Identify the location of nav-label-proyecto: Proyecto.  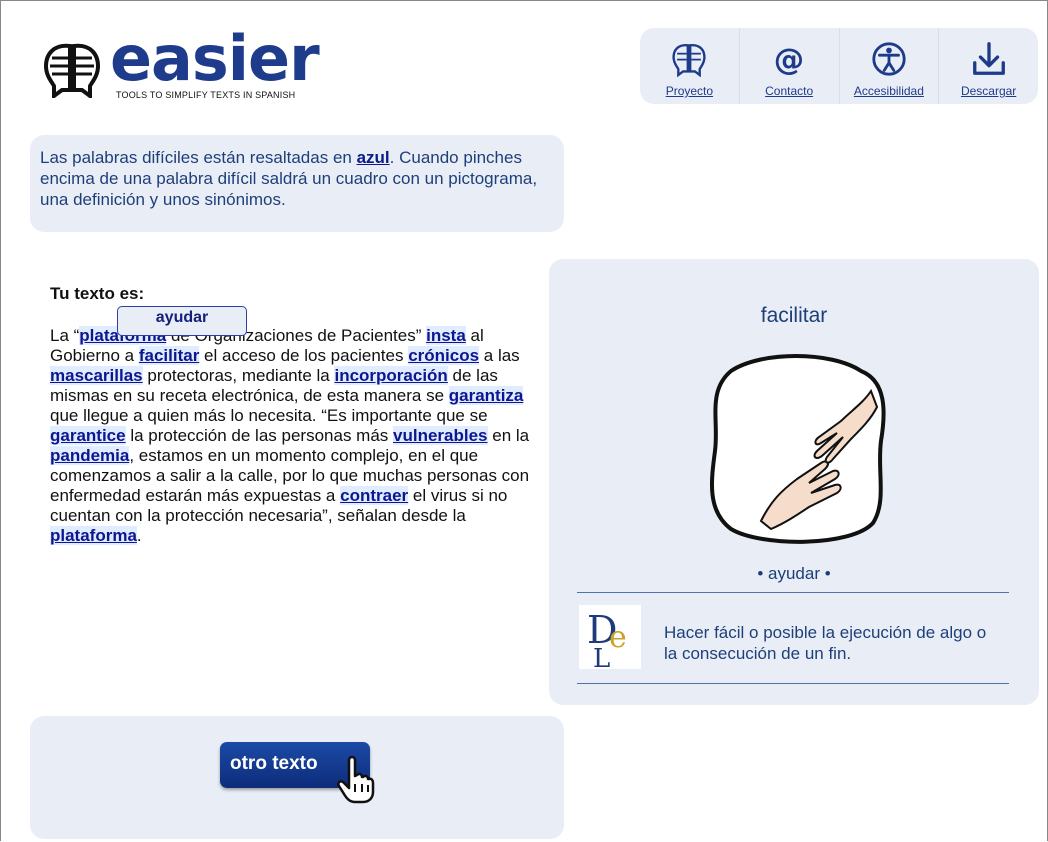
(689, 91).